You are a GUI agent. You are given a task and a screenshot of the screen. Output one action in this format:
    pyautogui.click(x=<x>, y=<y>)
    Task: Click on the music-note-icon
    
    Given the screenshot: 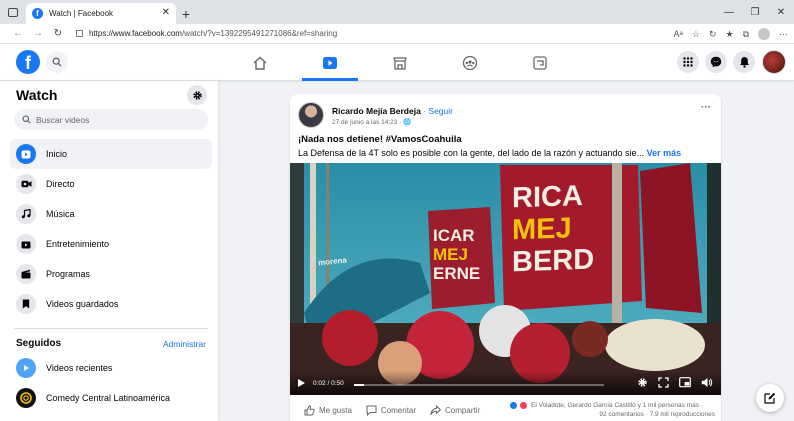 What is the action you would take?
    pyautogui.click(x=26, y=214)
    